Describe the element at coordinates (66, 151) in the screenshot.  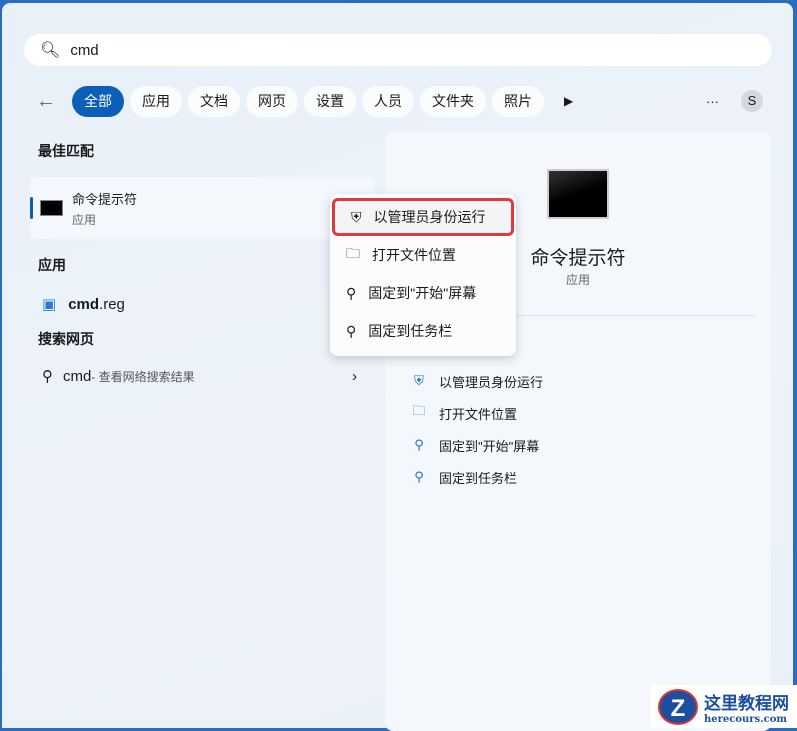
I see `best-match-heading: 最佳匹配` at that location.